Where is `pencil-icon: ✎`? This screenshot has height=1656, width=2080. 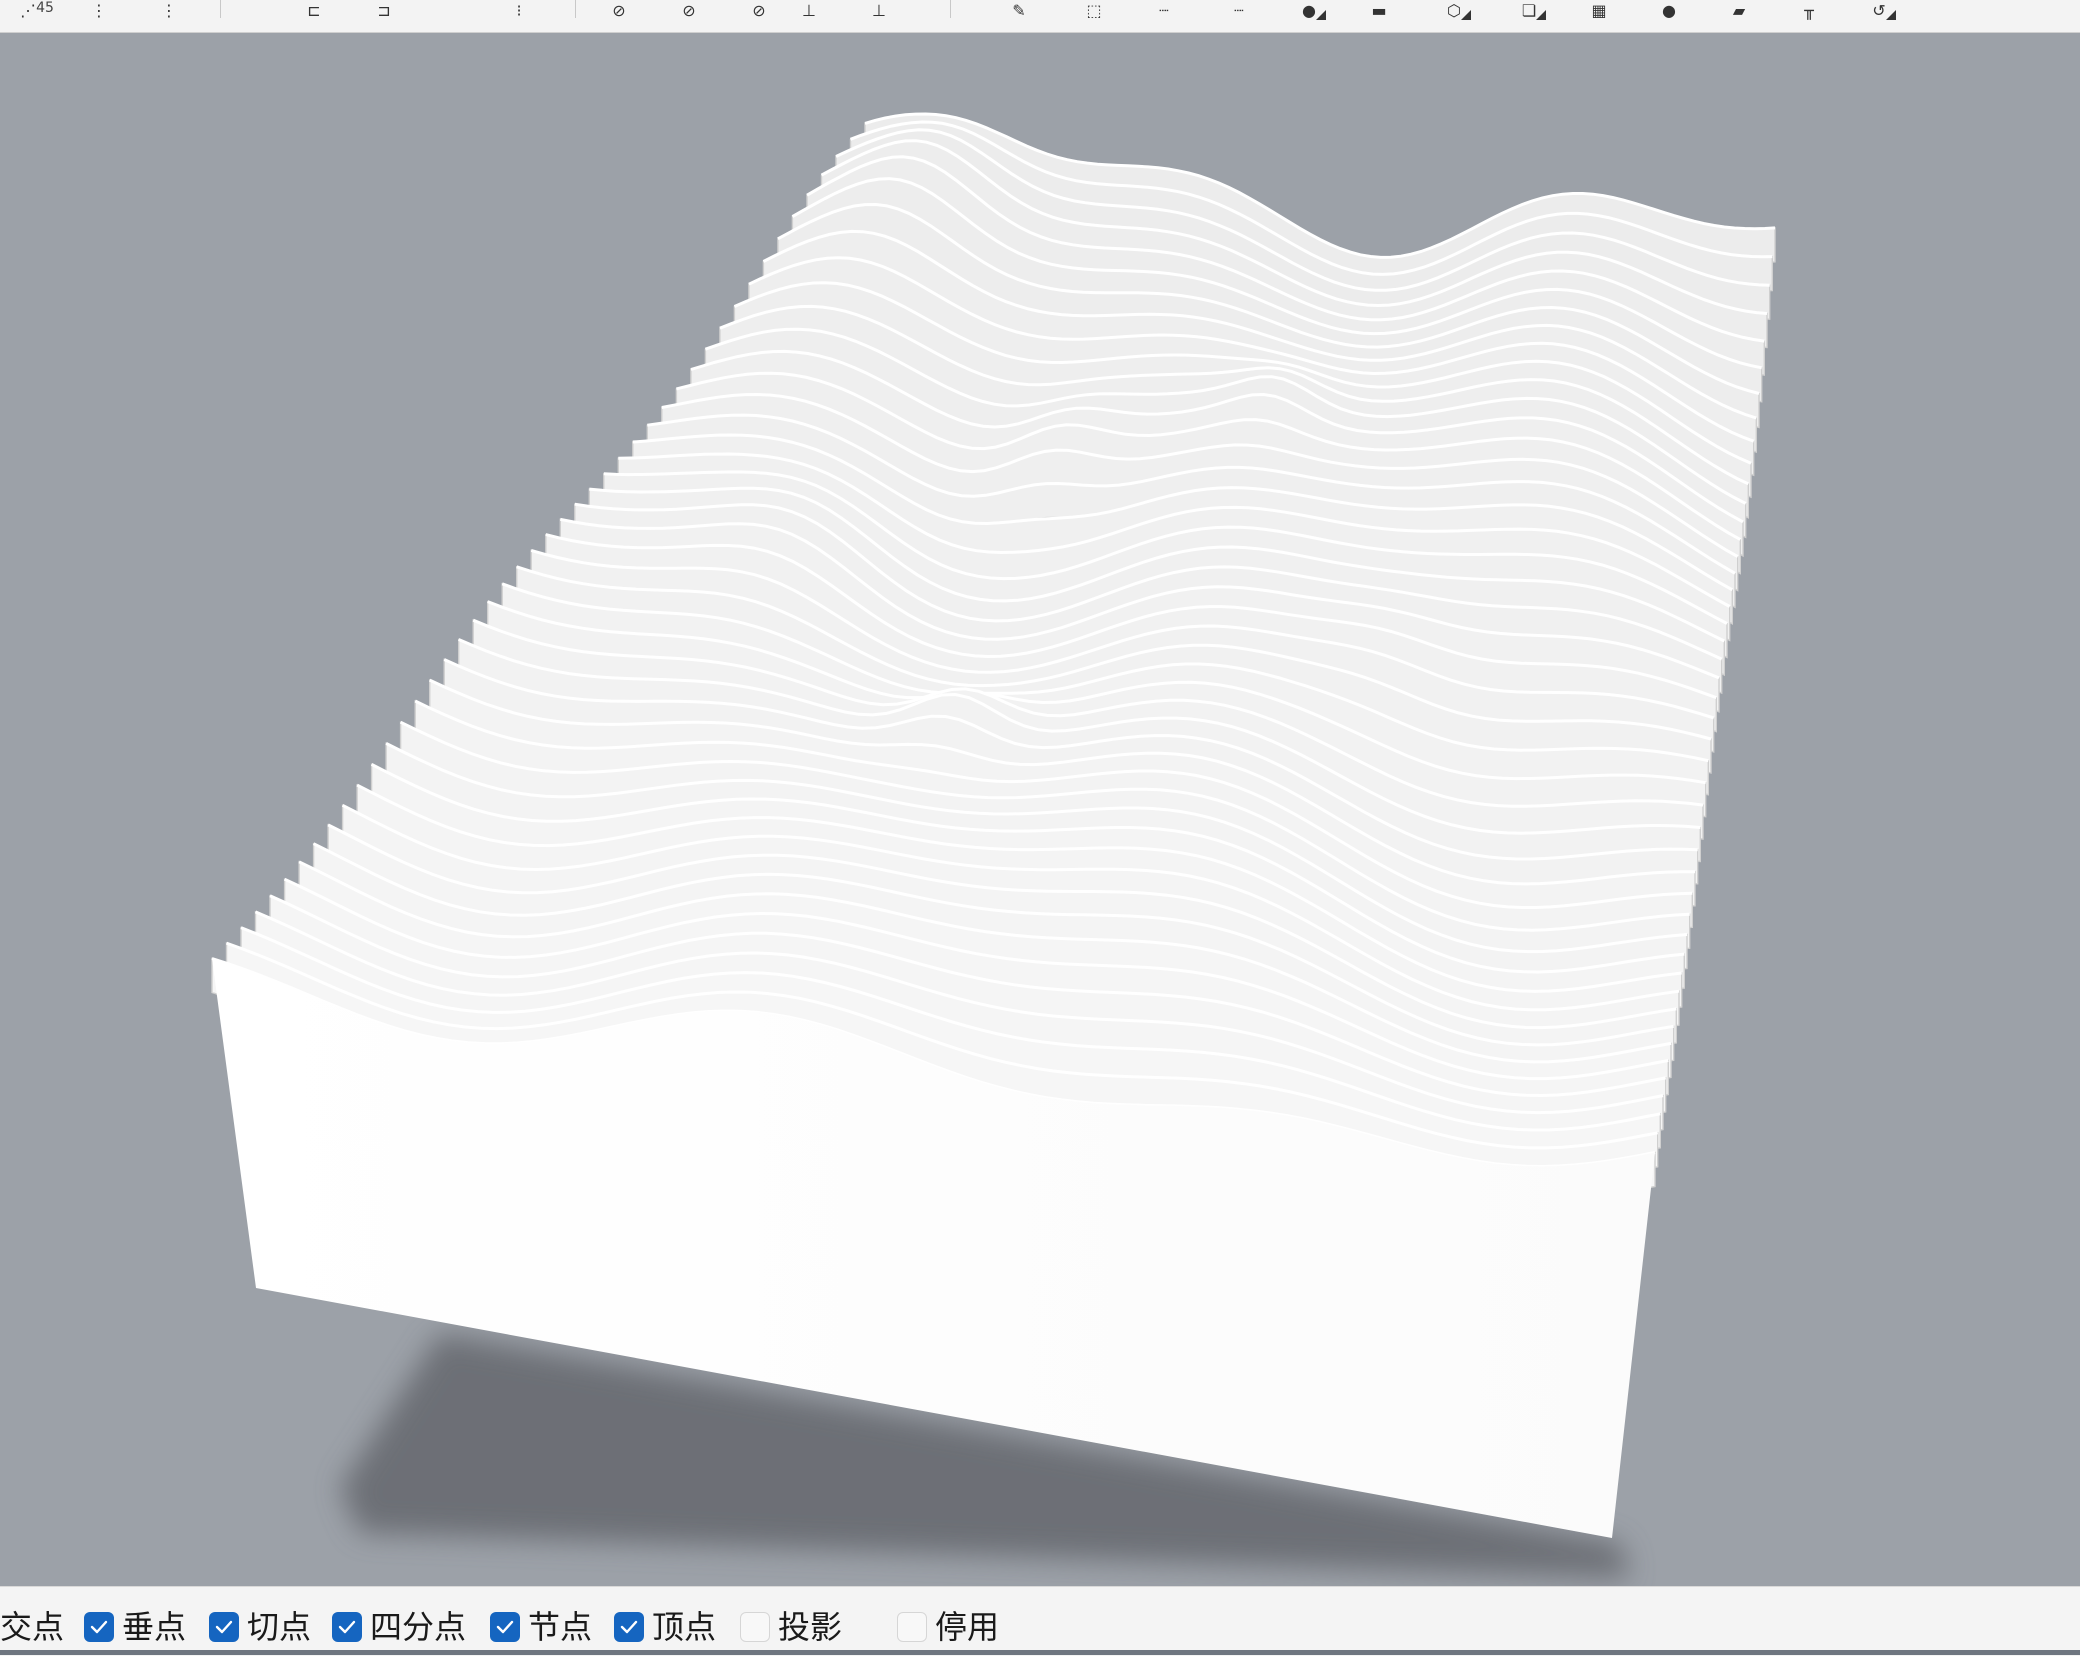
pencil-icon: ✎ is located at coordinates (1019, 10).